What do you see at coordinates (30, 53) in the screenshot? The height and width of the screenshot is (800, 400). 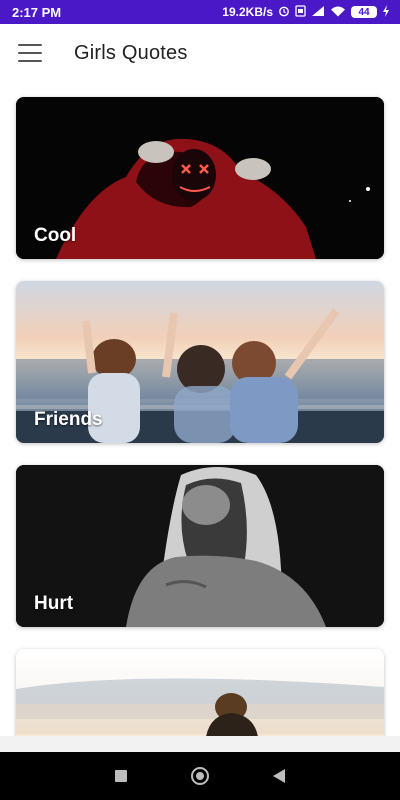 I see `menu-icon` at bounding box center [30, 53].